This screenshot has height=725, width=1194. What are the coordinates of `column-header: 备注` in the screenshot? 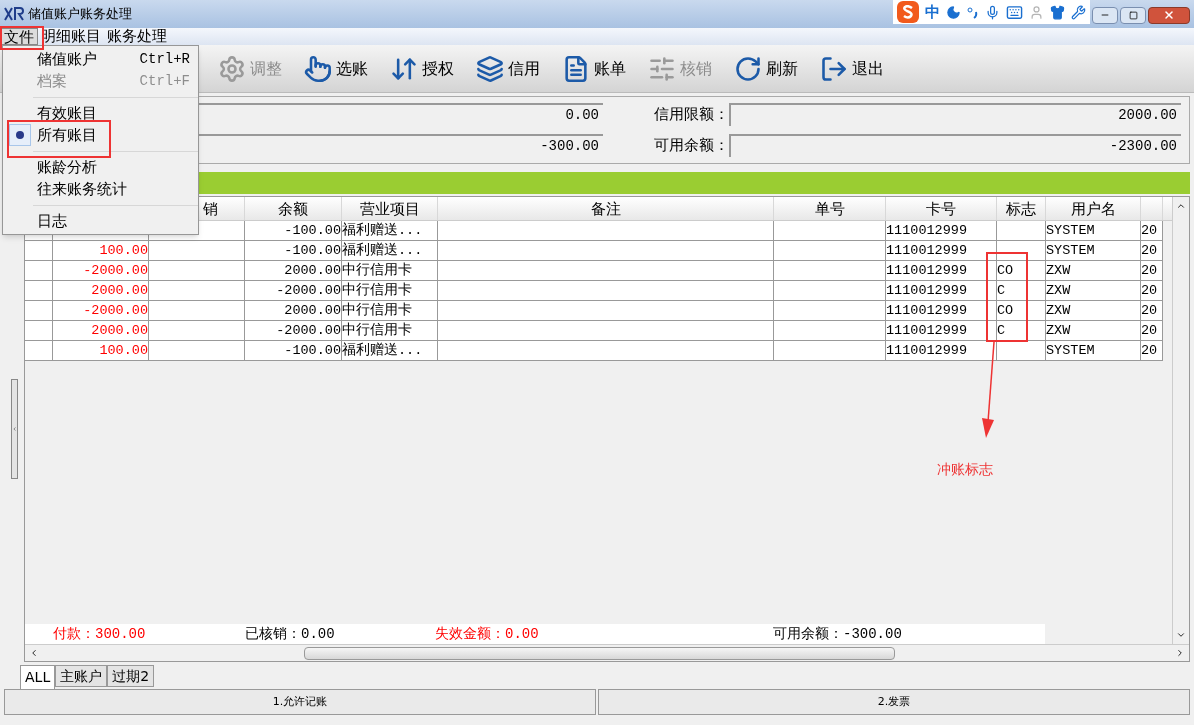 It's located at (606, 208).